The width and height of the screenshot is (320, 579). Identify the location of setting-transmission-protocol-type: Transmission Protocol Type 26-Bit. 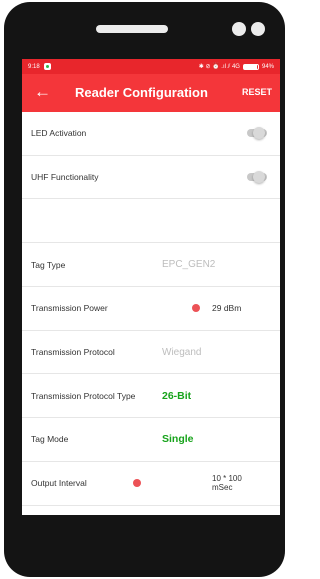
(151, 396).